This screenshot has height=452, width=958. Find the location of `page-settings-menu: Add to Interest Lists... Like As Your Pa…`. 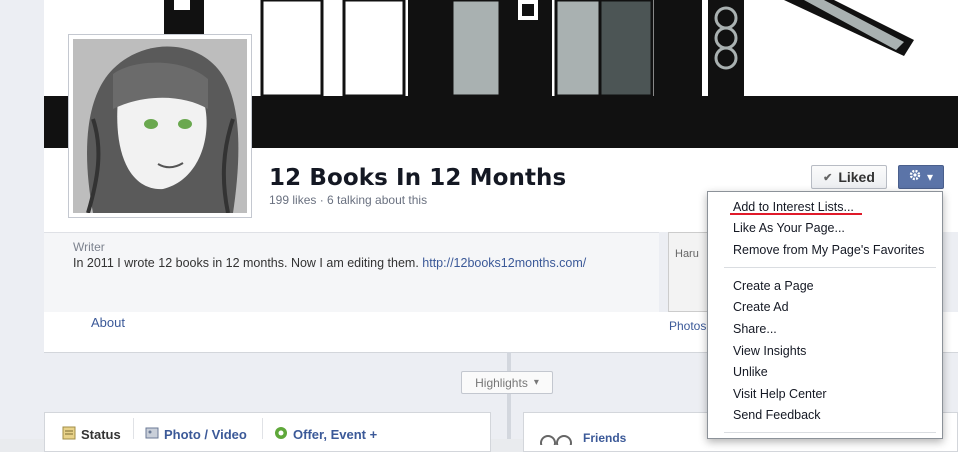

page-settings-menu: Add to Interest Lists... Like As Your Pa… is located at coordinates (825, 315).